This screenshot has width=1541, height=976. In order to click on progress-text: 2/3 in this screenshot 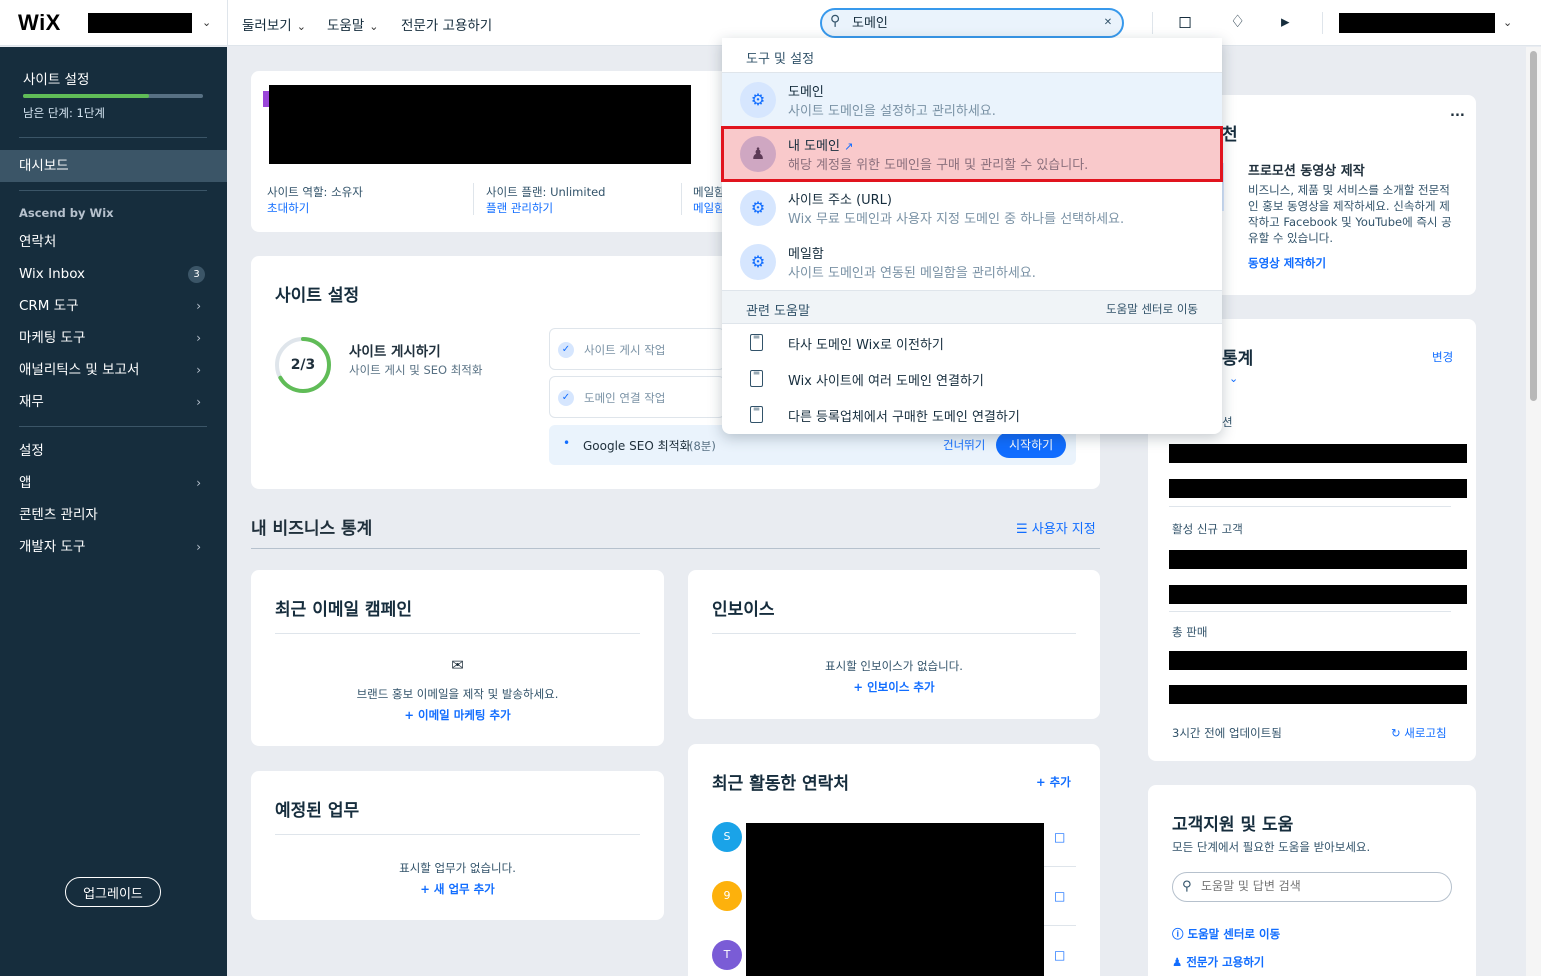, I will do `click(303, 365)`.